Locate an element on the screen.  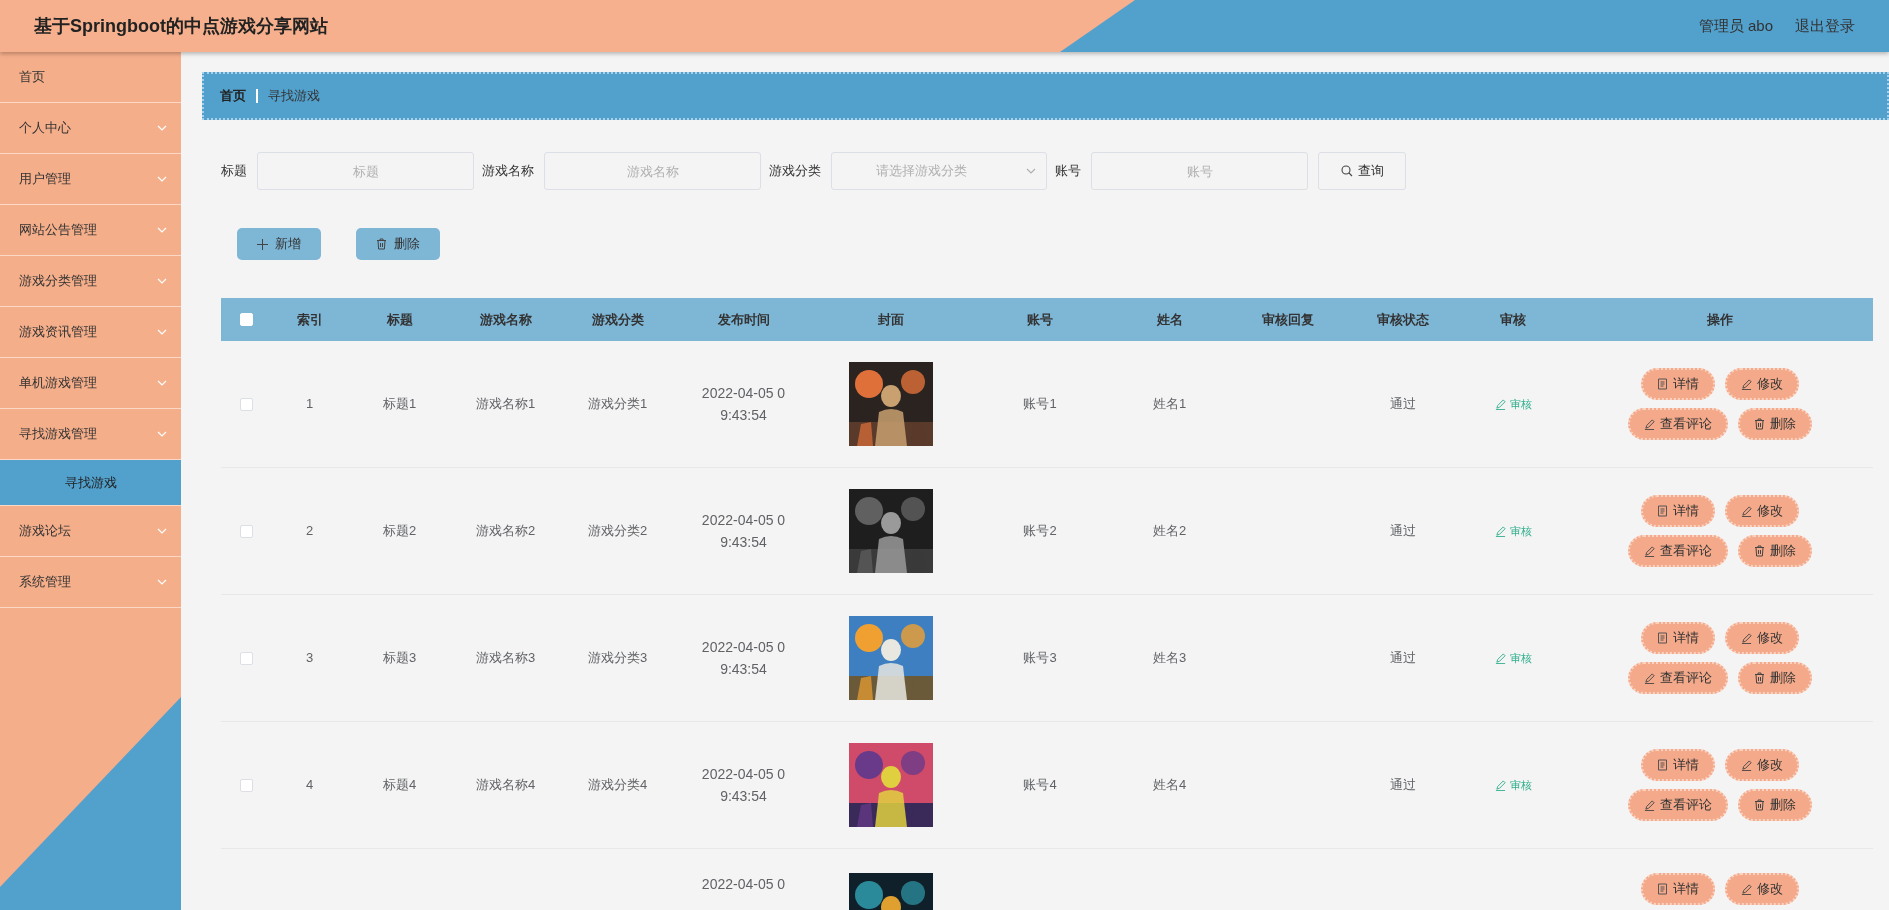
search-field: 游戏名称 is located at coordinates (652, 171).